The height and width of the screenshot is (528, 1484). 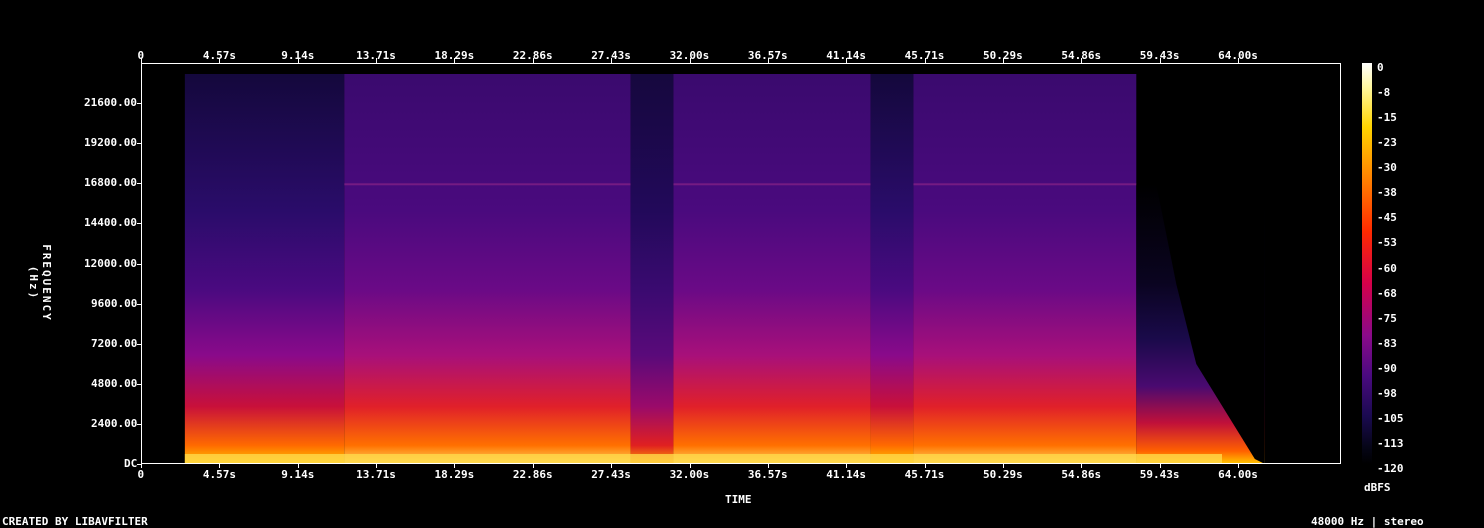 What do you see at coordinates (1387, 268) in the screenshot?
I see `colorbar-tick-label: -60` at bounding box center [1387, 268].